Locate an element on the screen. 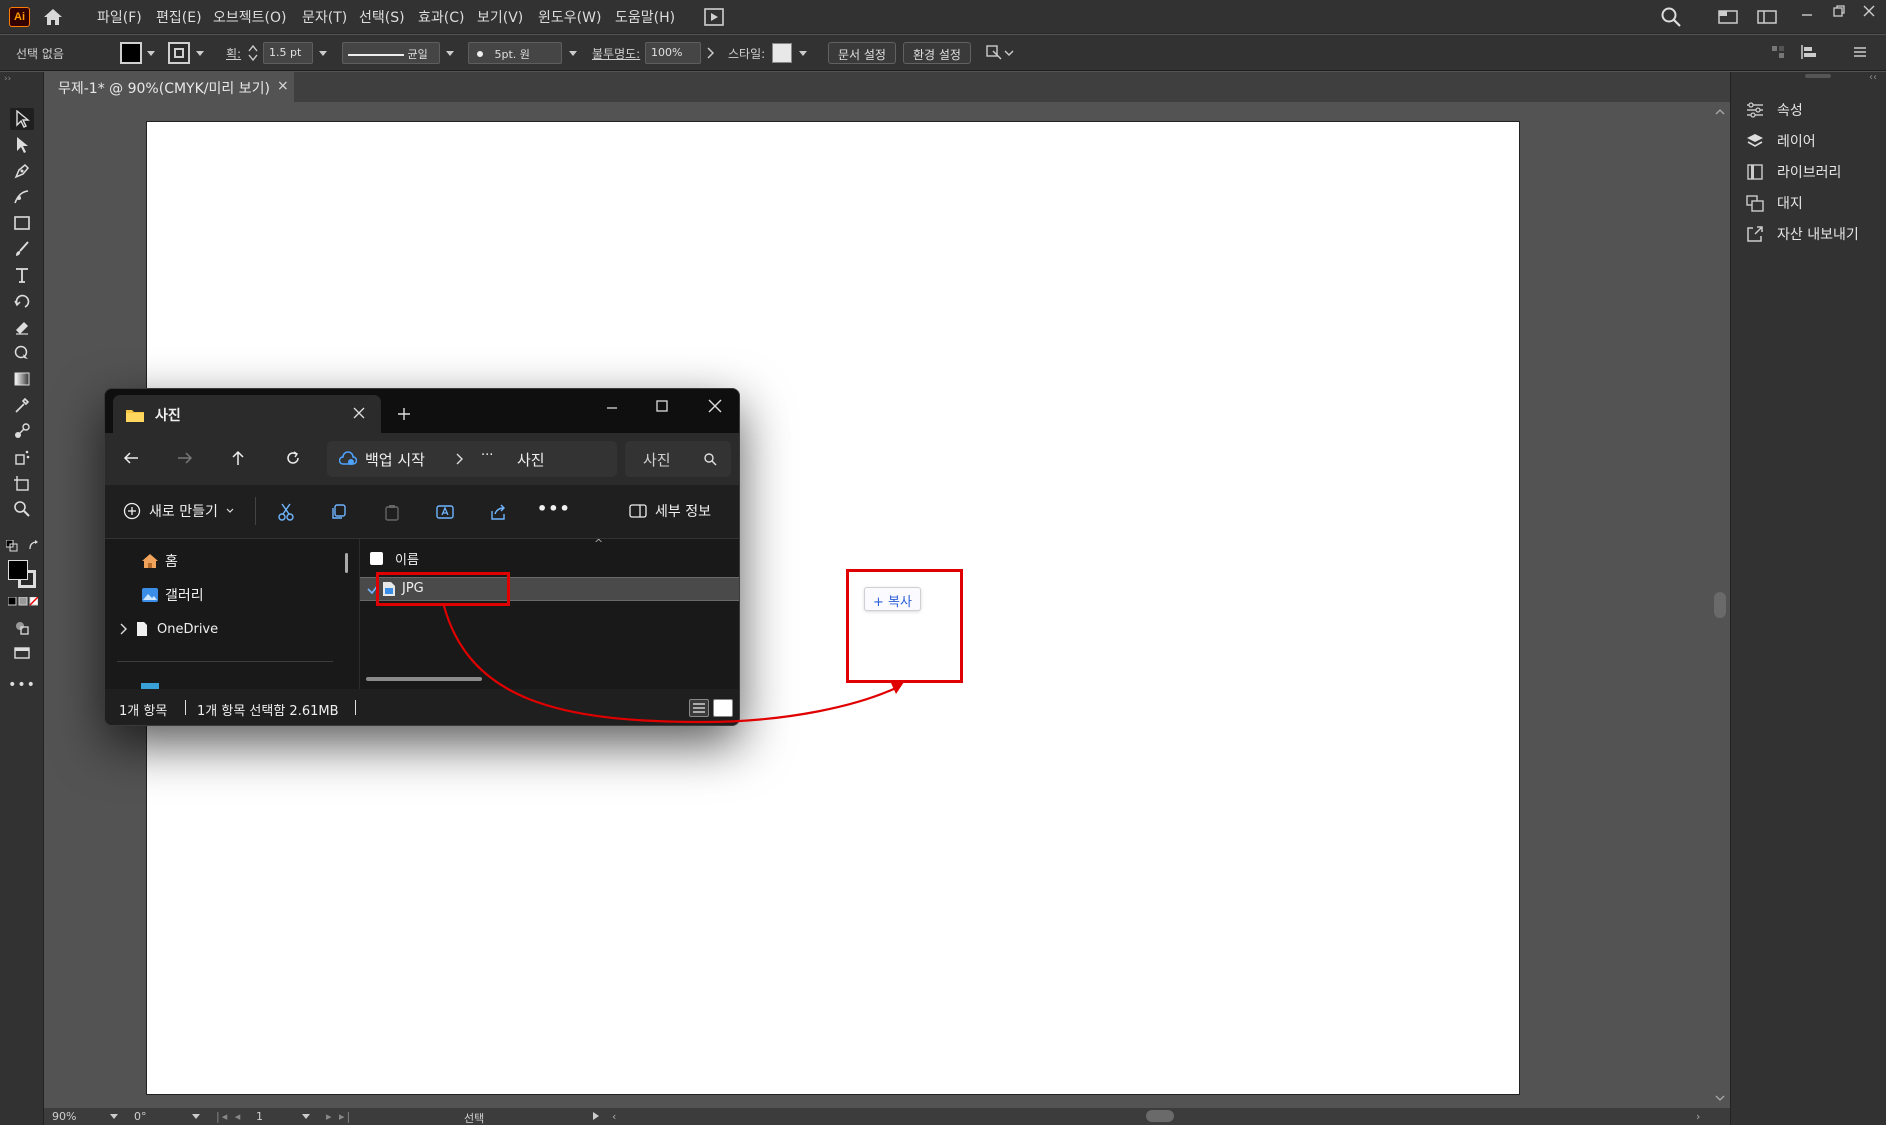  search-box: 사진 is located at coordinates (678, 459).